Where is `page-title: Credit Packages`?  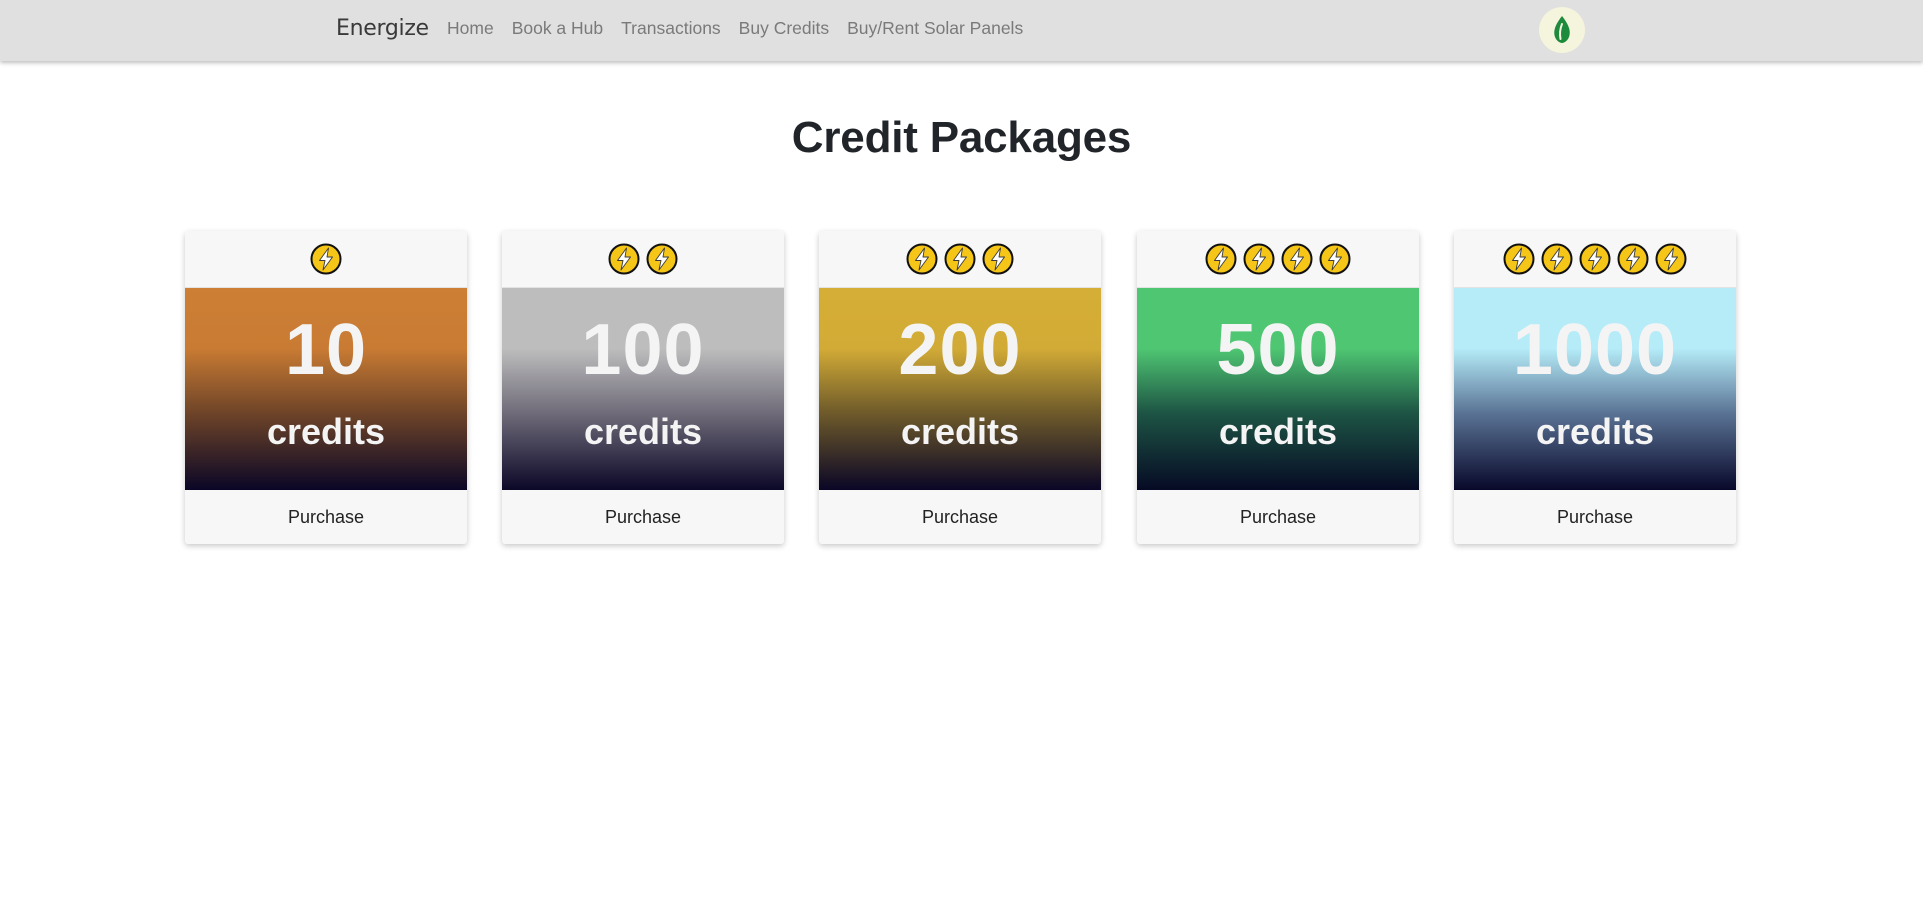 page-title: Credit Packages is located at coordinates (961, 137).